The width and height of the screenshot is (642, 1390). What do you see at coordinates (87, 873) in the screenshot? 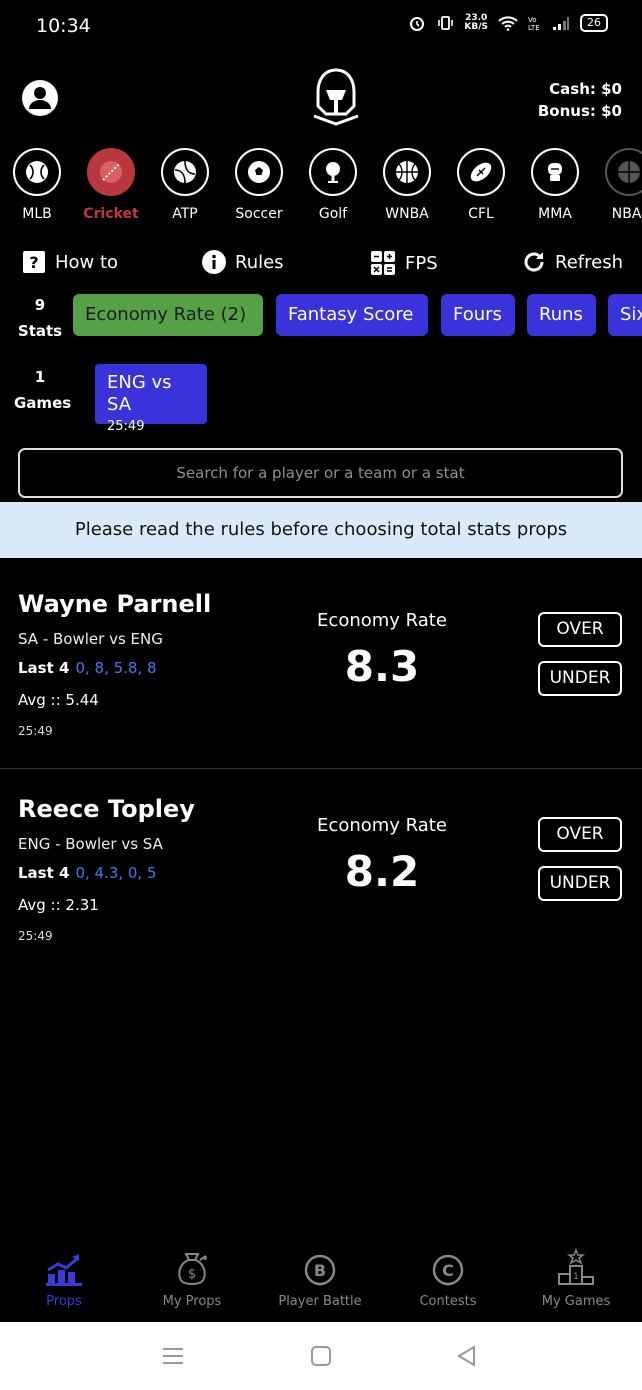
I see `last-stats: Last 4 0, 4.3, 0, 5` at bounding box center [87, 873].